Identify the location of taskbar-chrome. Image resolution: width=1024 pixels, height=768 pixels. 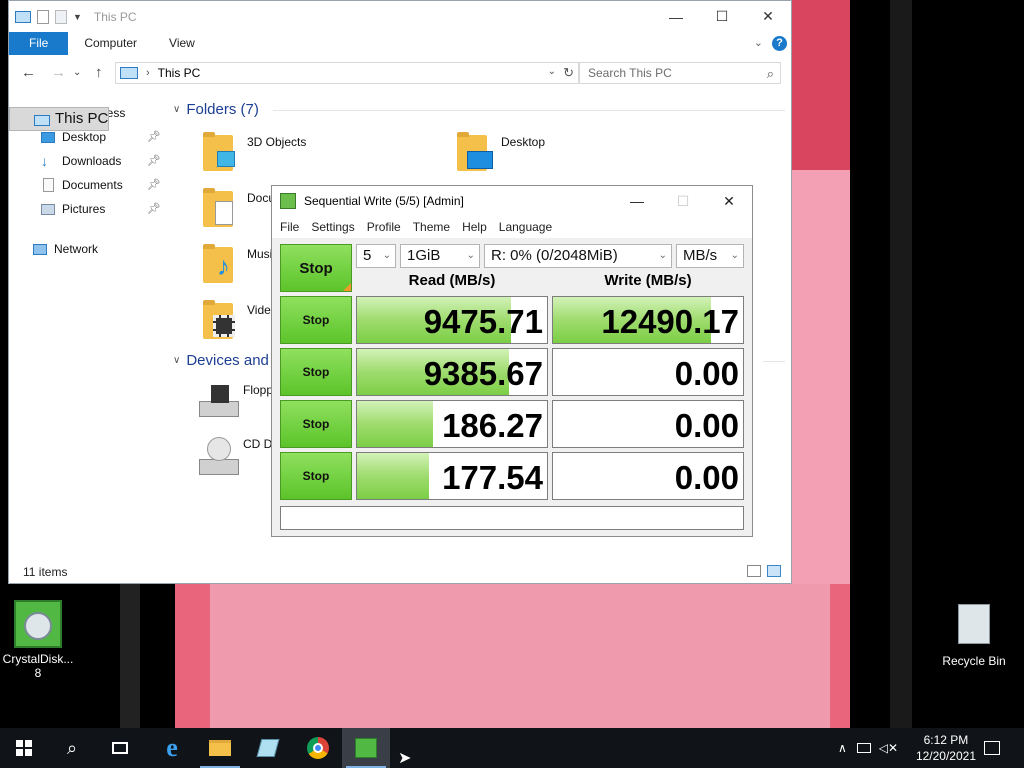
(318, 748).